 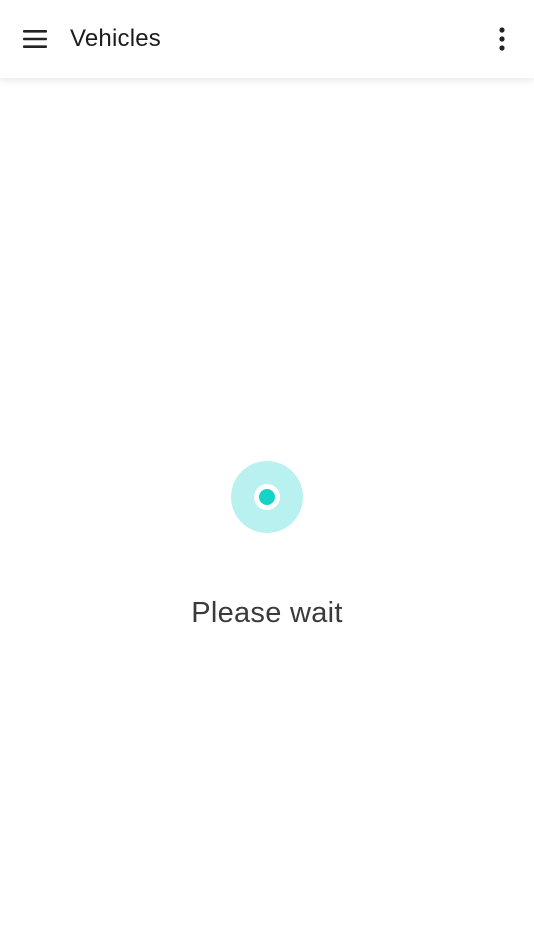 What do you see at coordinates (267, 39) in the screenshot?
I see `app-bar: Vehicles` at bounding box center [267, 39].